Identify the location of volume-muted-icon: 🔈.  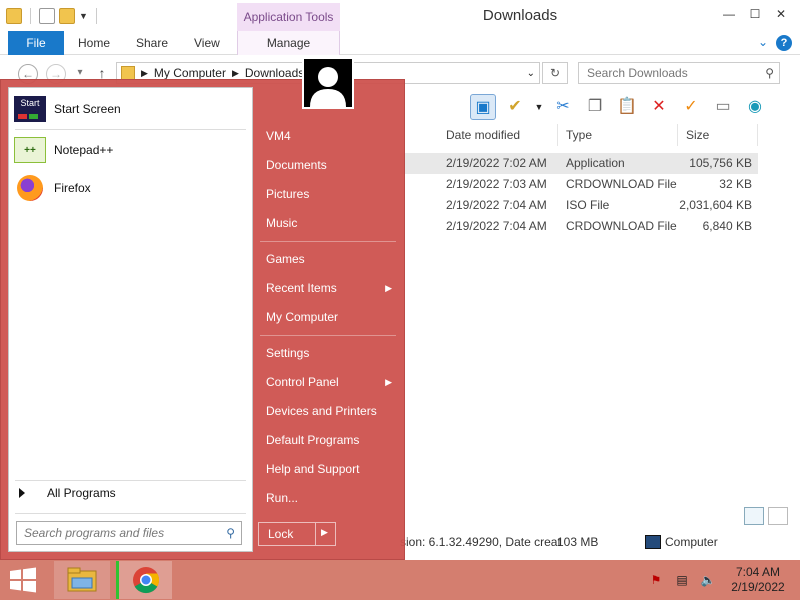
(708, 580).